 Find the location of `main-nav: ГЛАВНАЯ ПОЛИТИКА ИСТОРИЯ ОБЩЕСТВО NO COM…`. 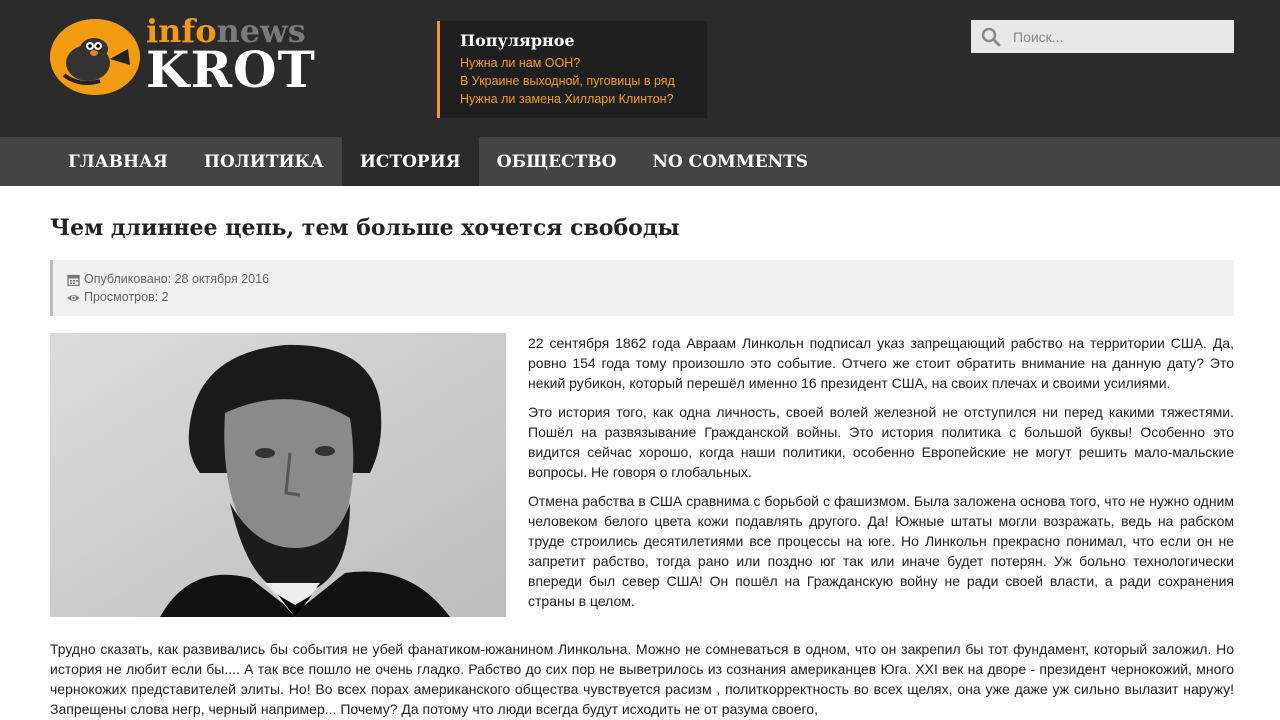

main-nav: ГЛАВНАЯ ПОЛИТИКА ИСТОРИЯ ОБЩЕСТВО NO COM… is located at coordinates (640, 161).